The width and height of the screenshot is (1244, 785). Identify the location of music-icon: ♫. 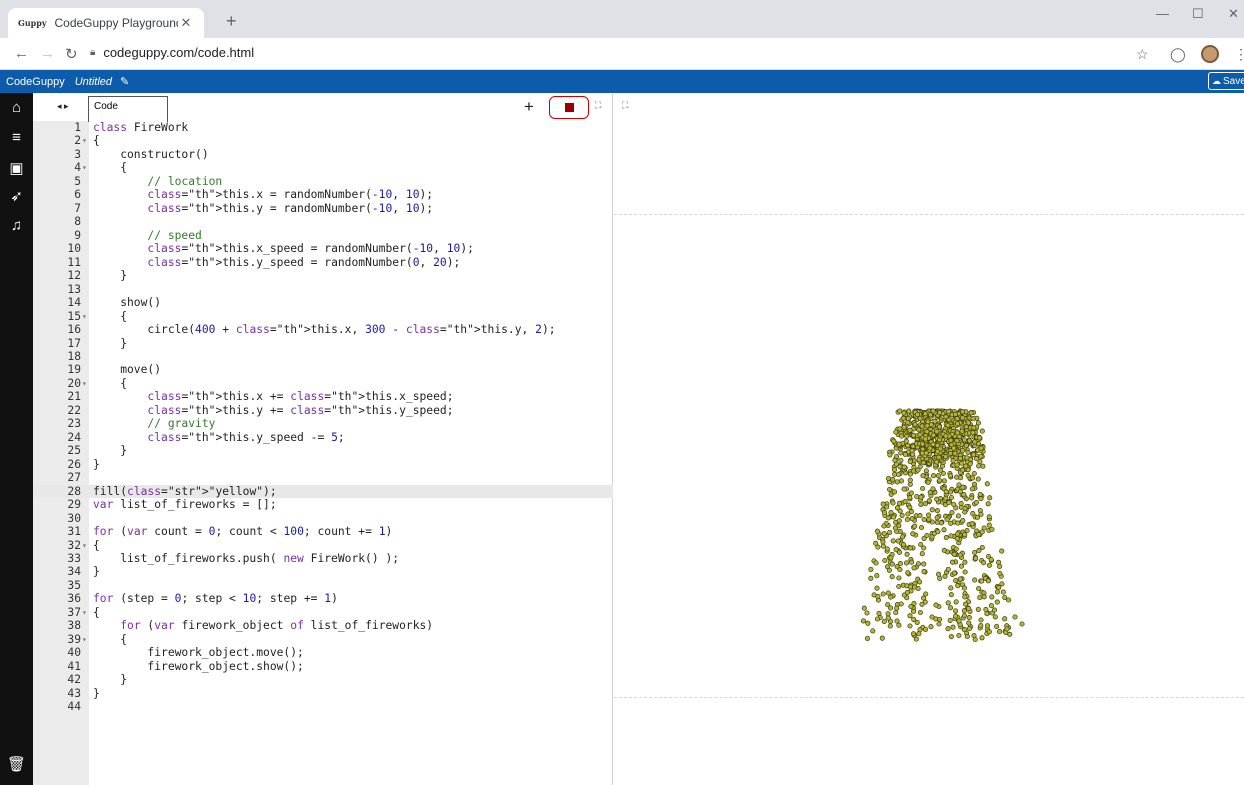
(16, 225).